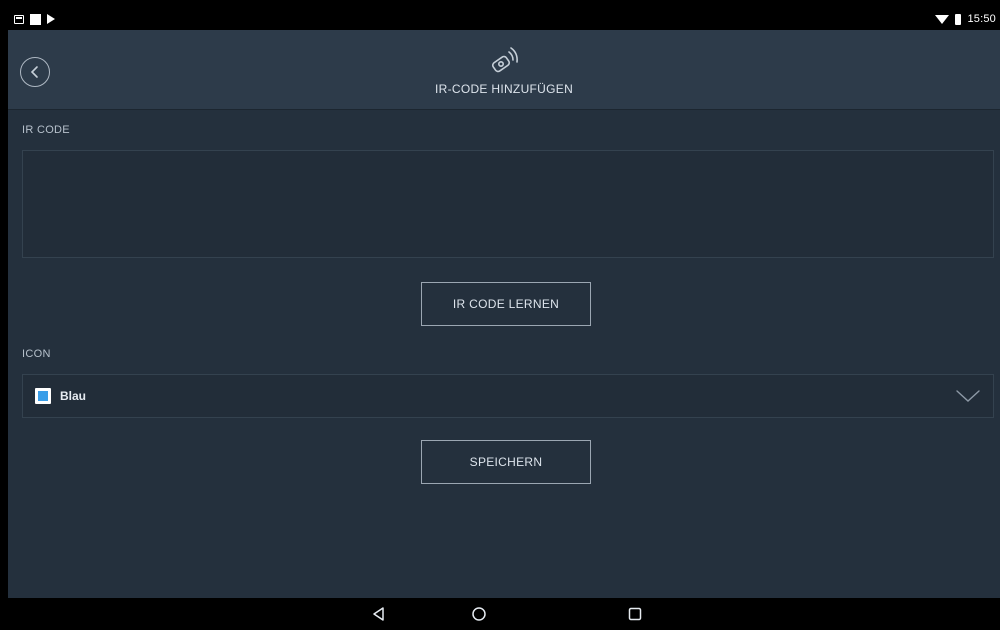  Describe the element at coordinates (508, 396) in the screenshot. I see `icon-select: Blau` at that location.